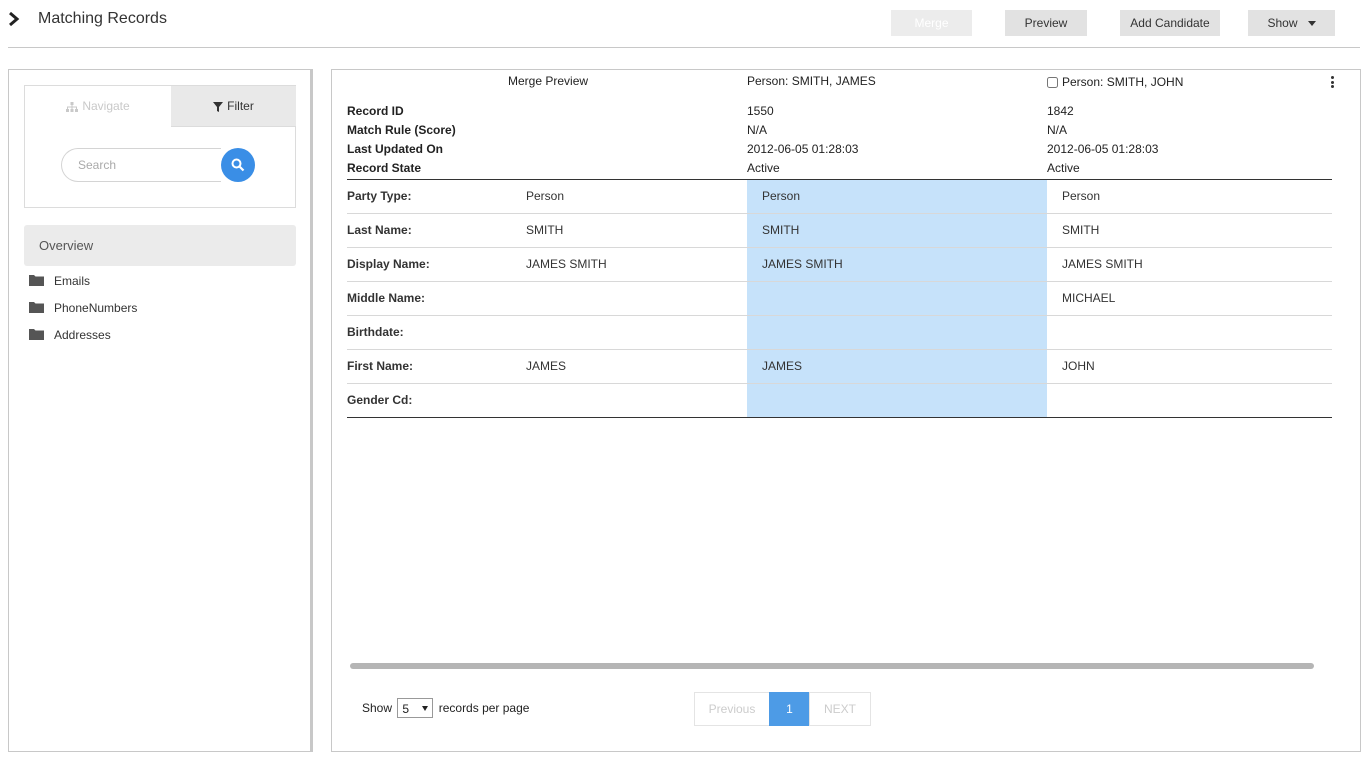  What do you see at coordinates (789, 709) in the screenshot?
I see `page-1-button: 1` at bounding box center [789, 709].